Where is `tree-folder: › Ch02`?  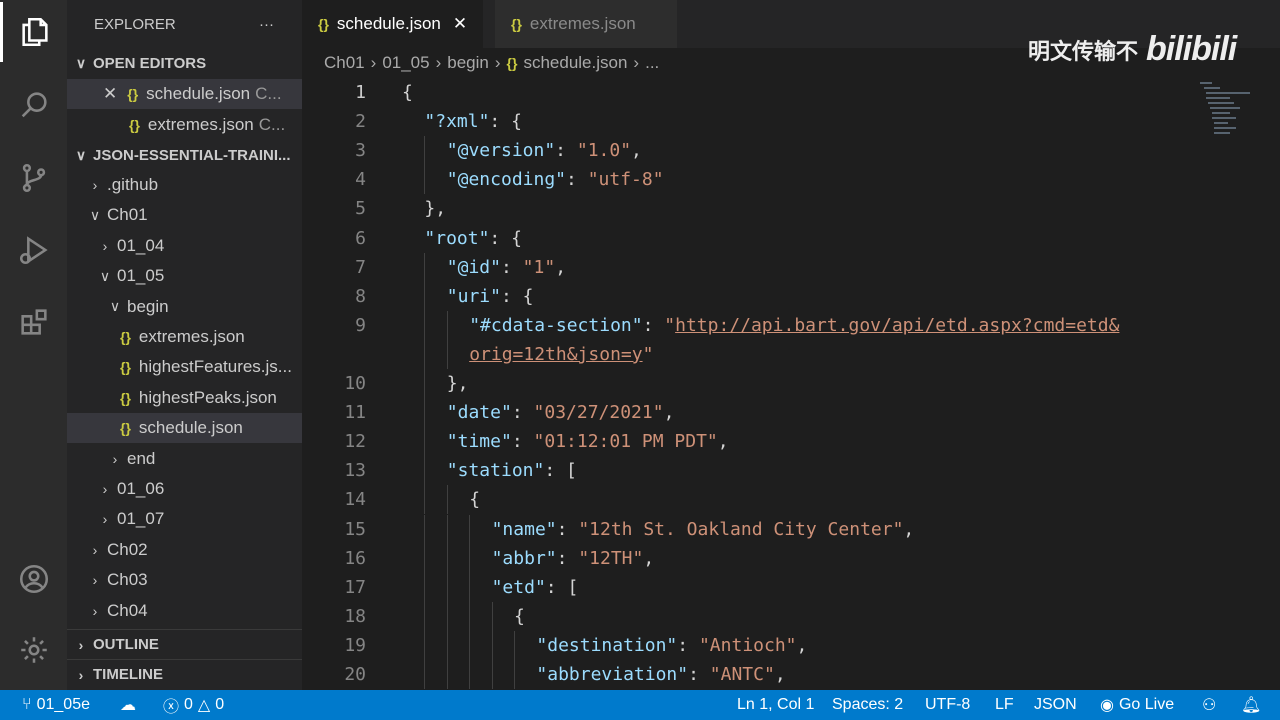 tree-folder: › Ch02 is located at coordinates (184, 550).